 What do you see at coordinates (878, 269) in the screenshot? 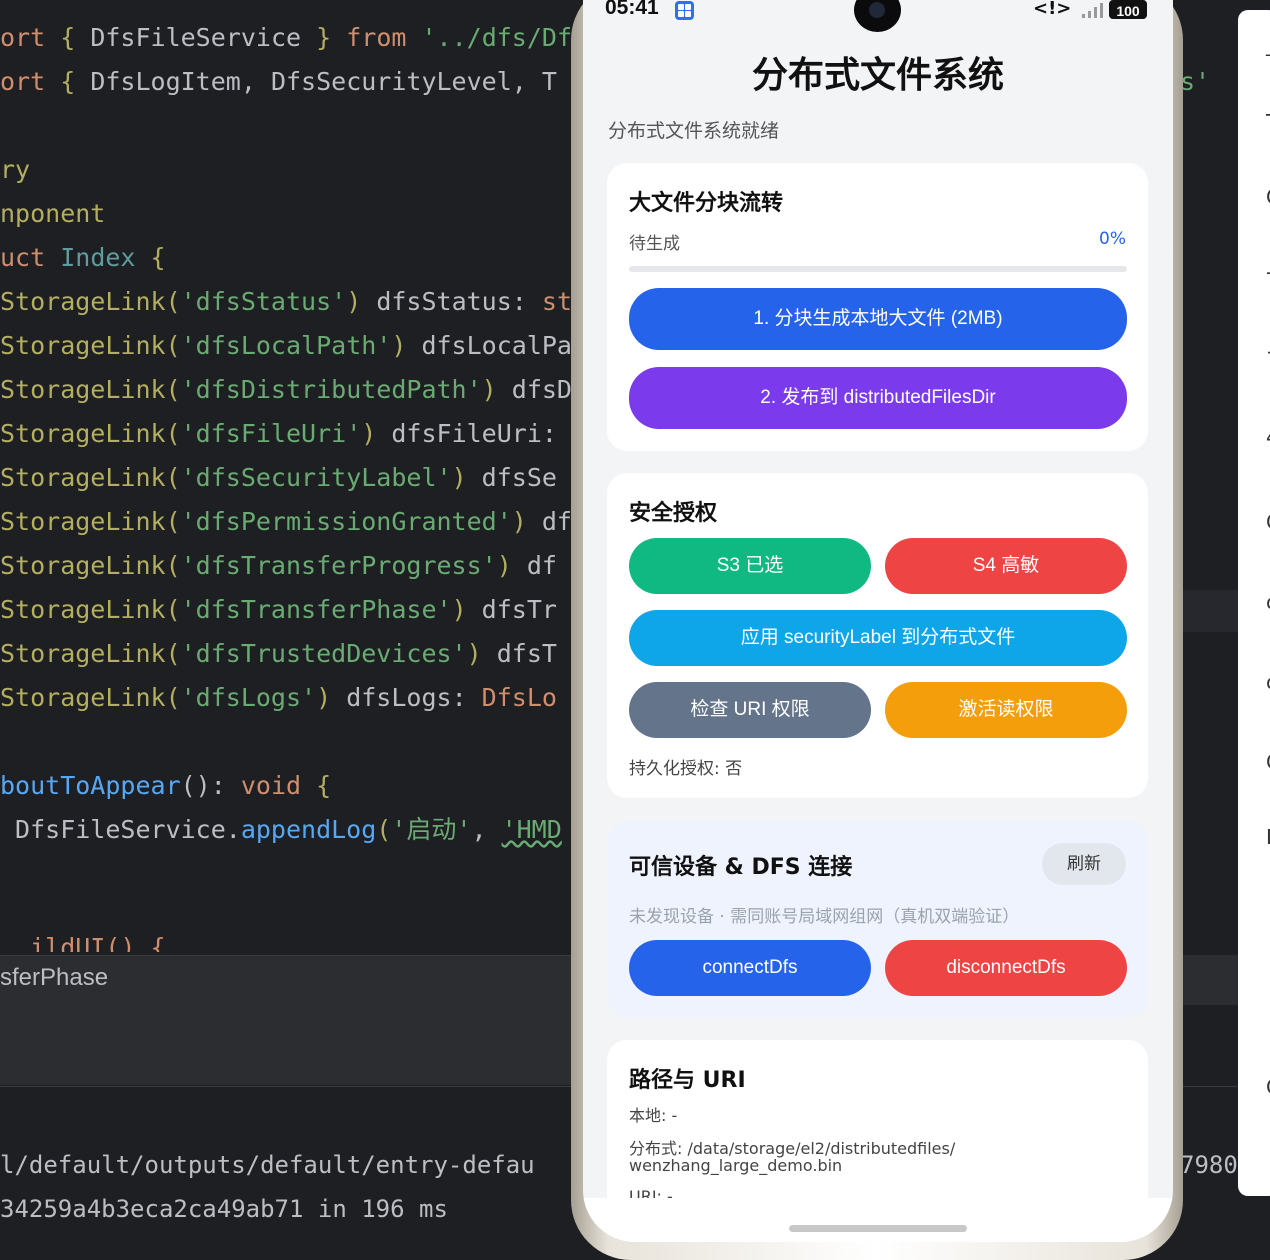
I see `transfer-progress-bar` at bounding box center [878, 269].